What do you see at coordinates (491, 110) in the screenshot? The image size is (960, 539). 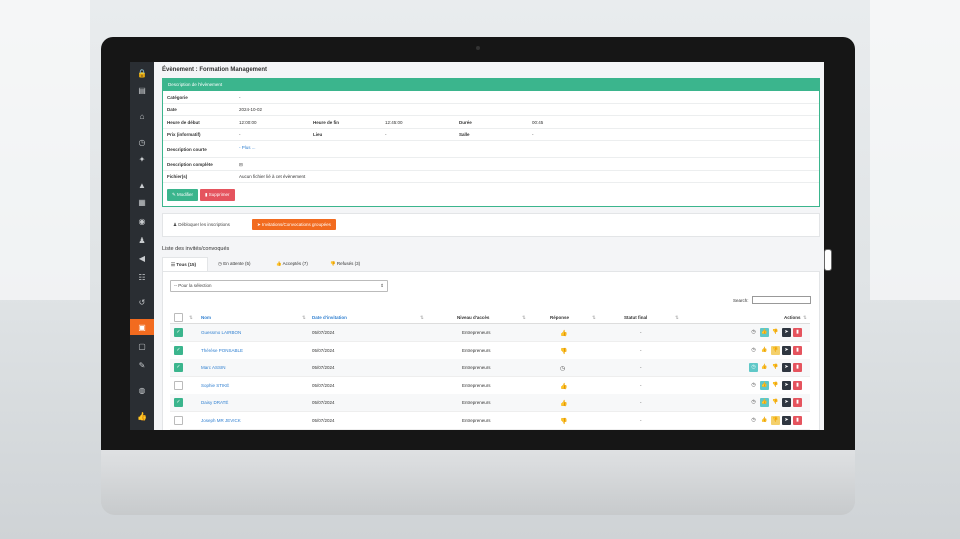 I see `detail-row-date: Date 2024-10-02` at bounding box center [491, 110].